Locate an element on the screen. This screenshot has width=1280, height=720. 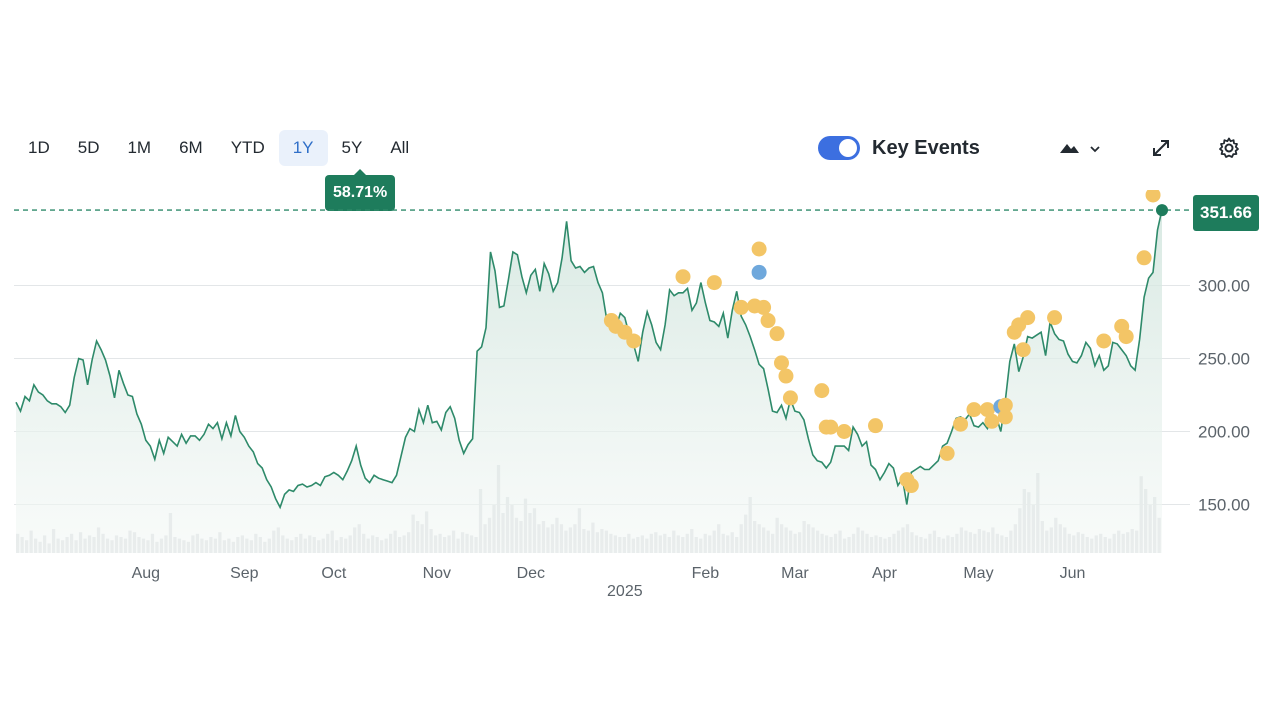
expand-button is located at coordinates (1161, 148).